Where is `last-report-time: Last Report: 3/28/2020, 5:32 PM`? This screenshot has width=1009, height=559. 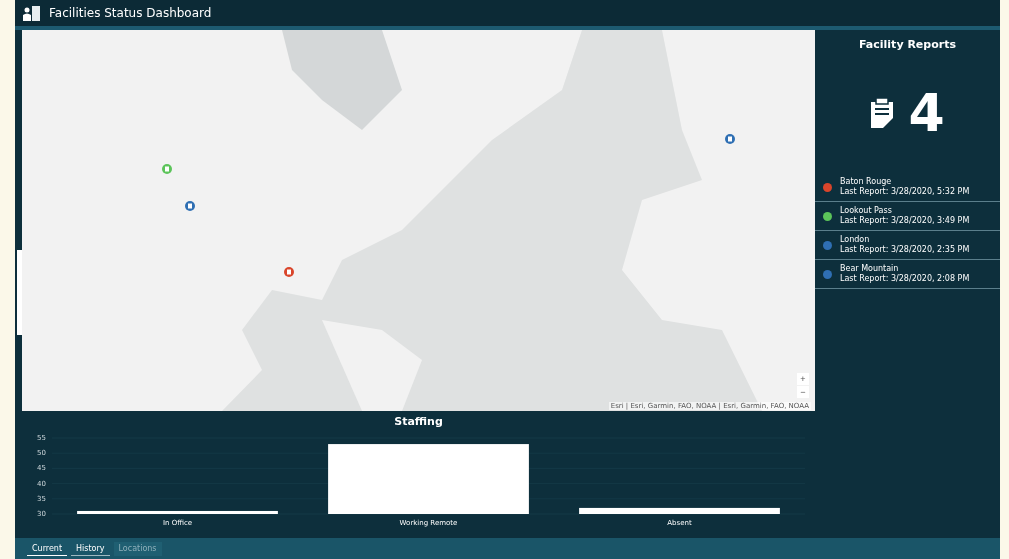 last-report-time: Last Report: 3/28/2020, 5:32 PM is located at coordinates (905, 192).